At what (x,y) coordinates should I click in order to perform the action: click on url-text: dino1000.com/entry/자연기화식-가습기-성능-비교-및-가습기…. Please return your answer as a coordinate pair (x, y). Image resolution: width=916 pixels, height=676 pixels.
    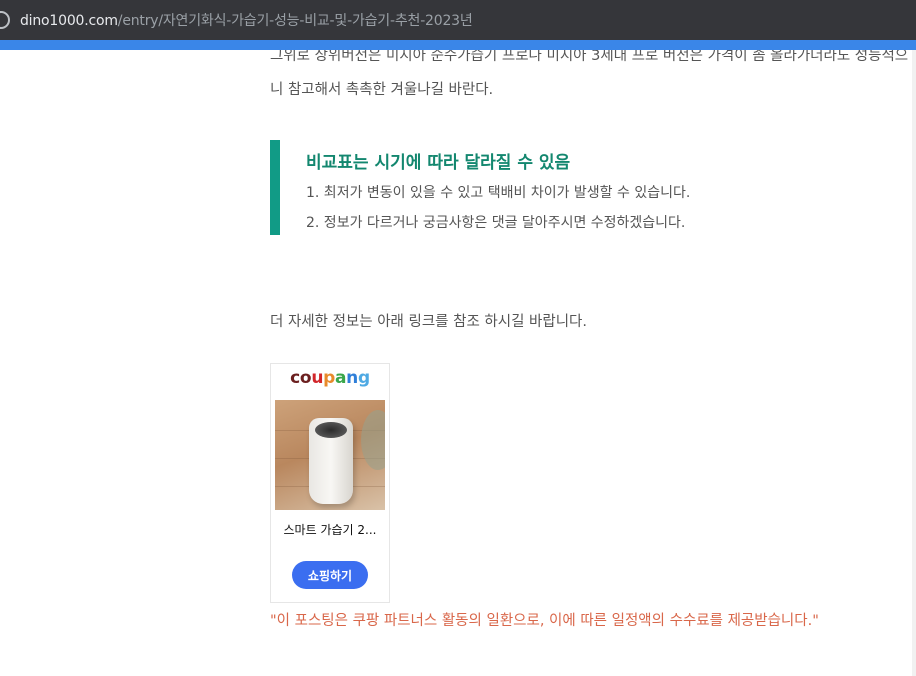
    Looking at the image, I should click on (246, 20).